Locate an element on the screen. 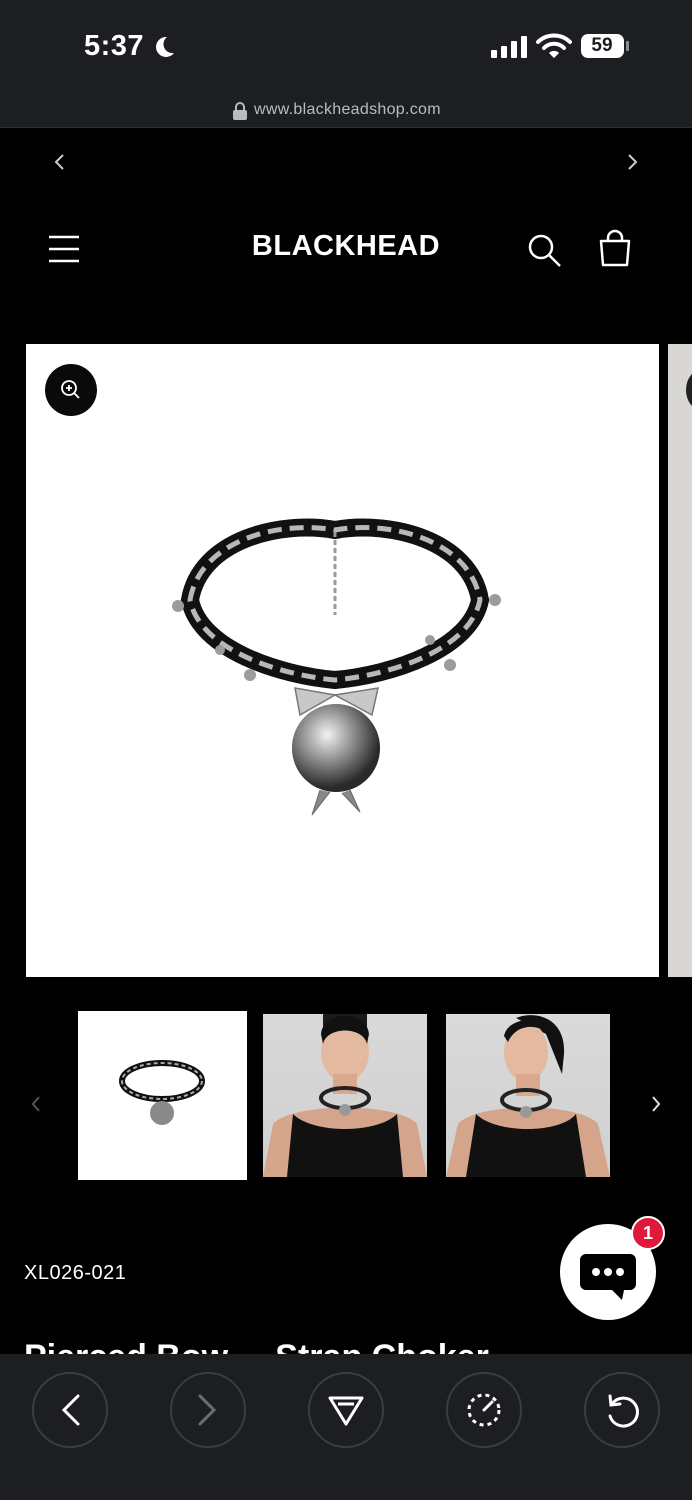  reload-icon is located at coordinates (623, 1411).